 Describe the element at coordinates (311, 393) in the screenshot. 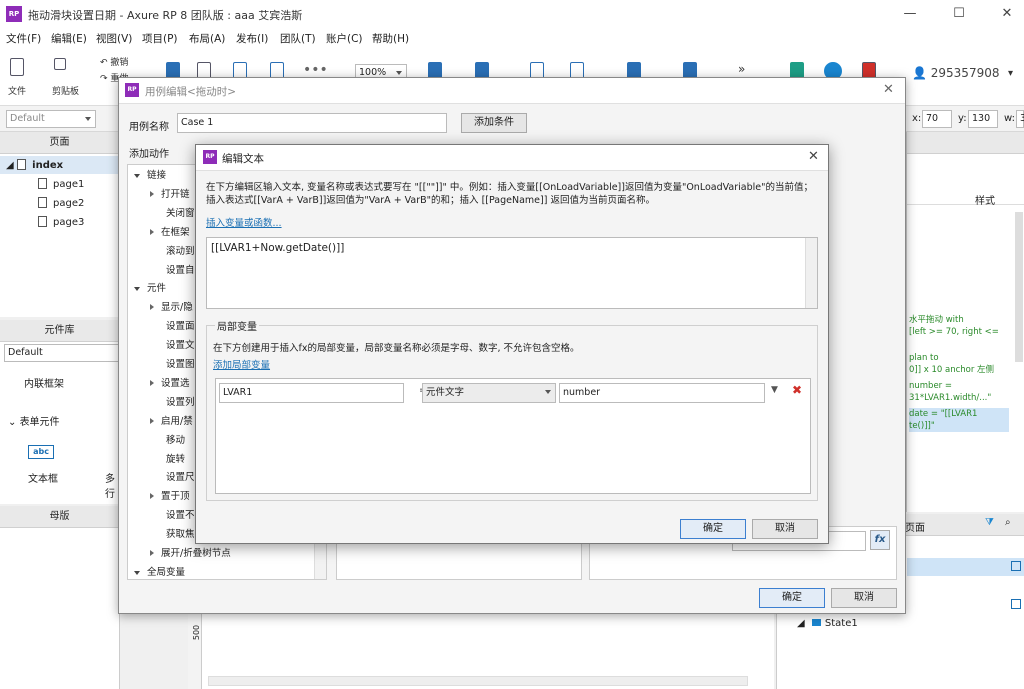

I see `local-var-name-input: LVAR1` at that location.